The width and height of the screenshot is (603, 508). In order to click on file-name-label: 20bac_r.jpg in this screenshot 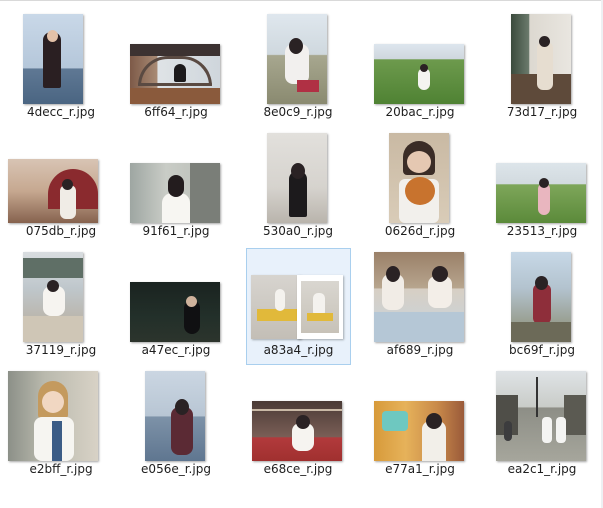, I will do `click(420, 112)`.